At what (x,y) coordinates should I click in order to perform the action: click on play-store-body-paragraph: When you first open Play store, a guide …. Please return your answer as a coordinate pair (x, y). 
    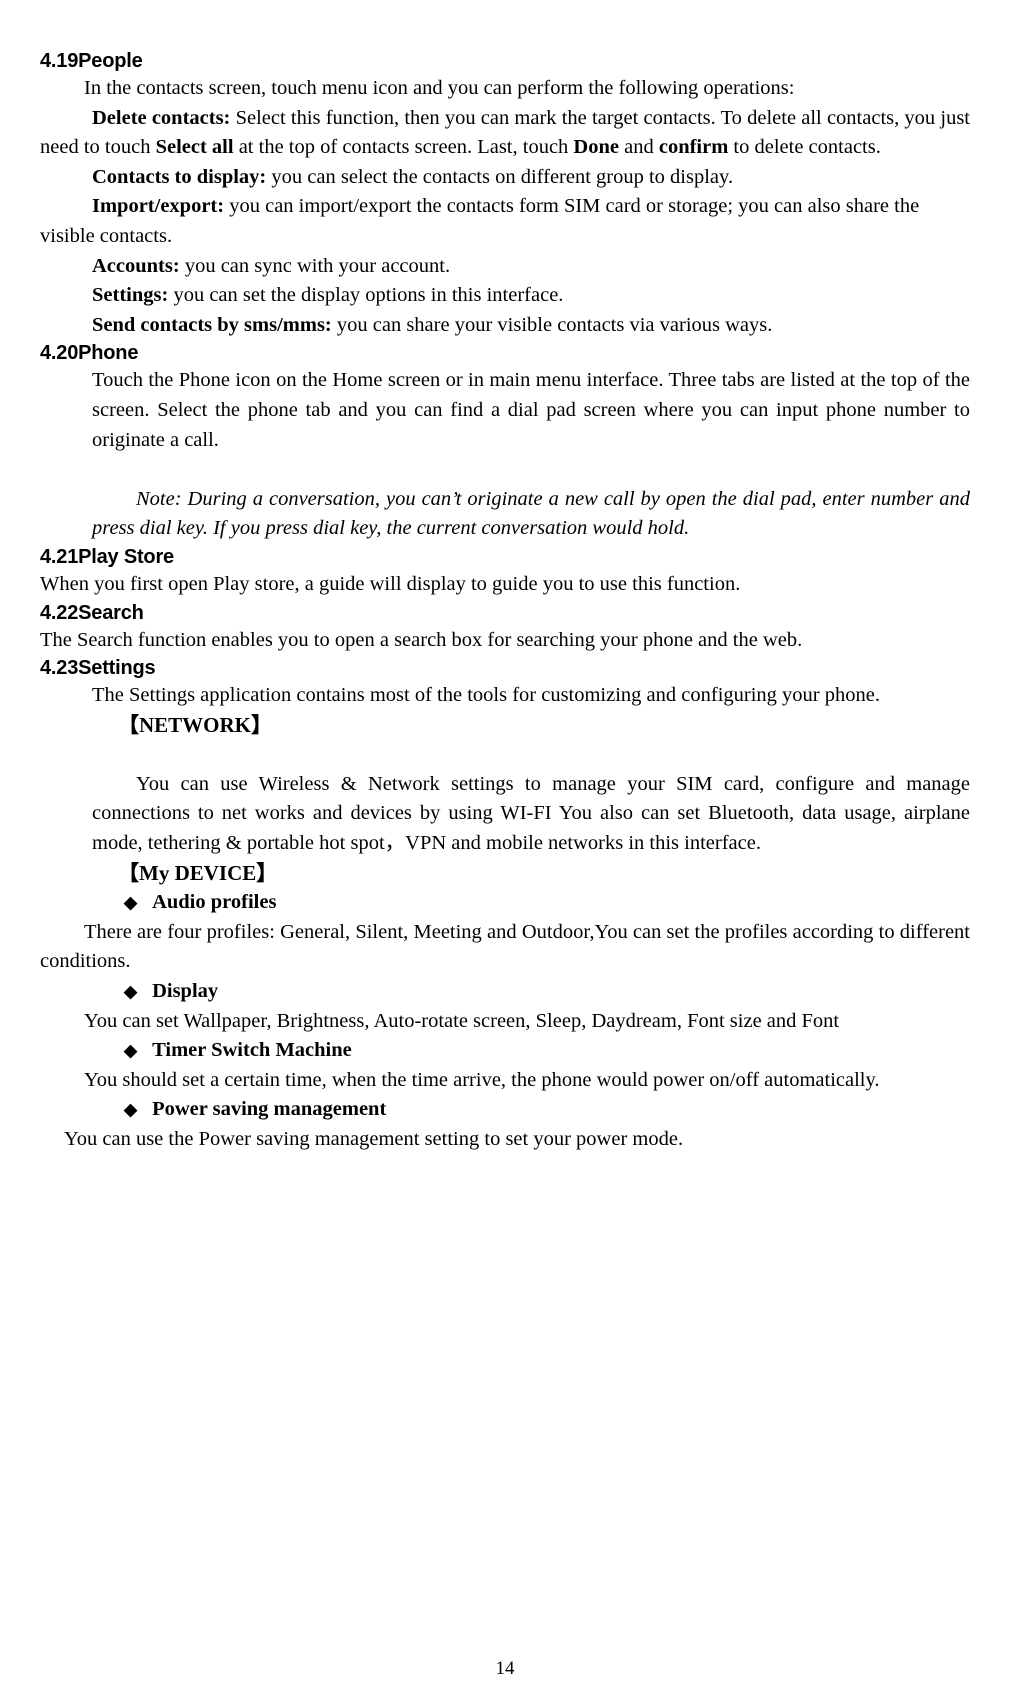
    Looking at the image, I should click on (390, 583).